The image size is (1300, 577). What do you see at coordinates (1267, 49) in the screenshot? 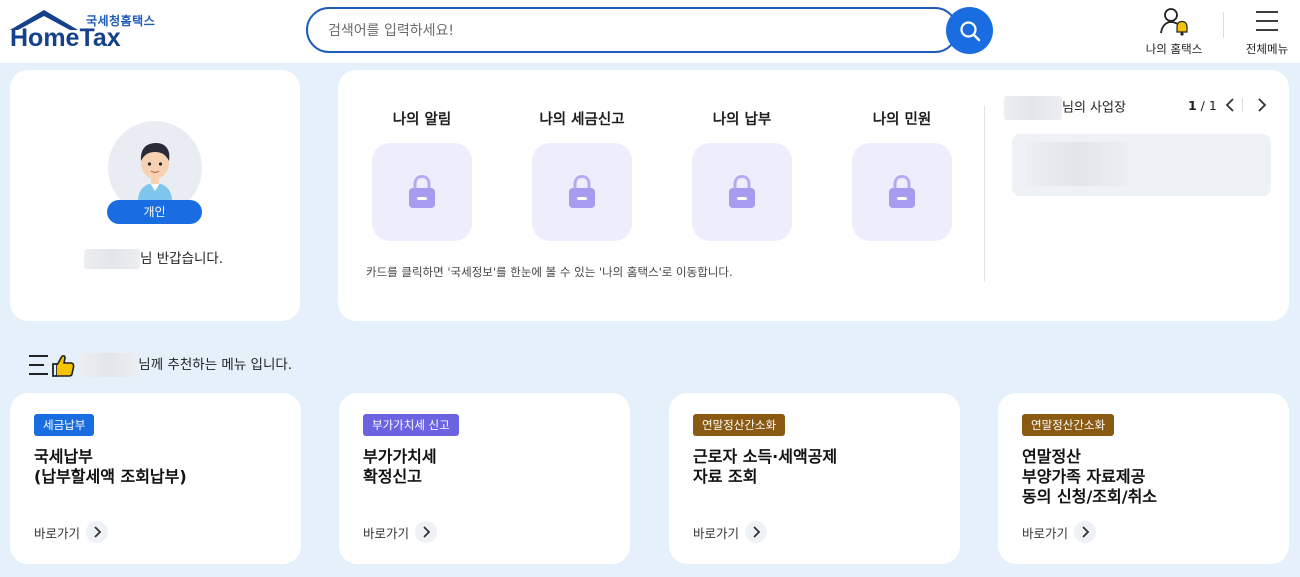
I see `all-menu-label: 전체메뉴` at bounding box center [1267, 49].